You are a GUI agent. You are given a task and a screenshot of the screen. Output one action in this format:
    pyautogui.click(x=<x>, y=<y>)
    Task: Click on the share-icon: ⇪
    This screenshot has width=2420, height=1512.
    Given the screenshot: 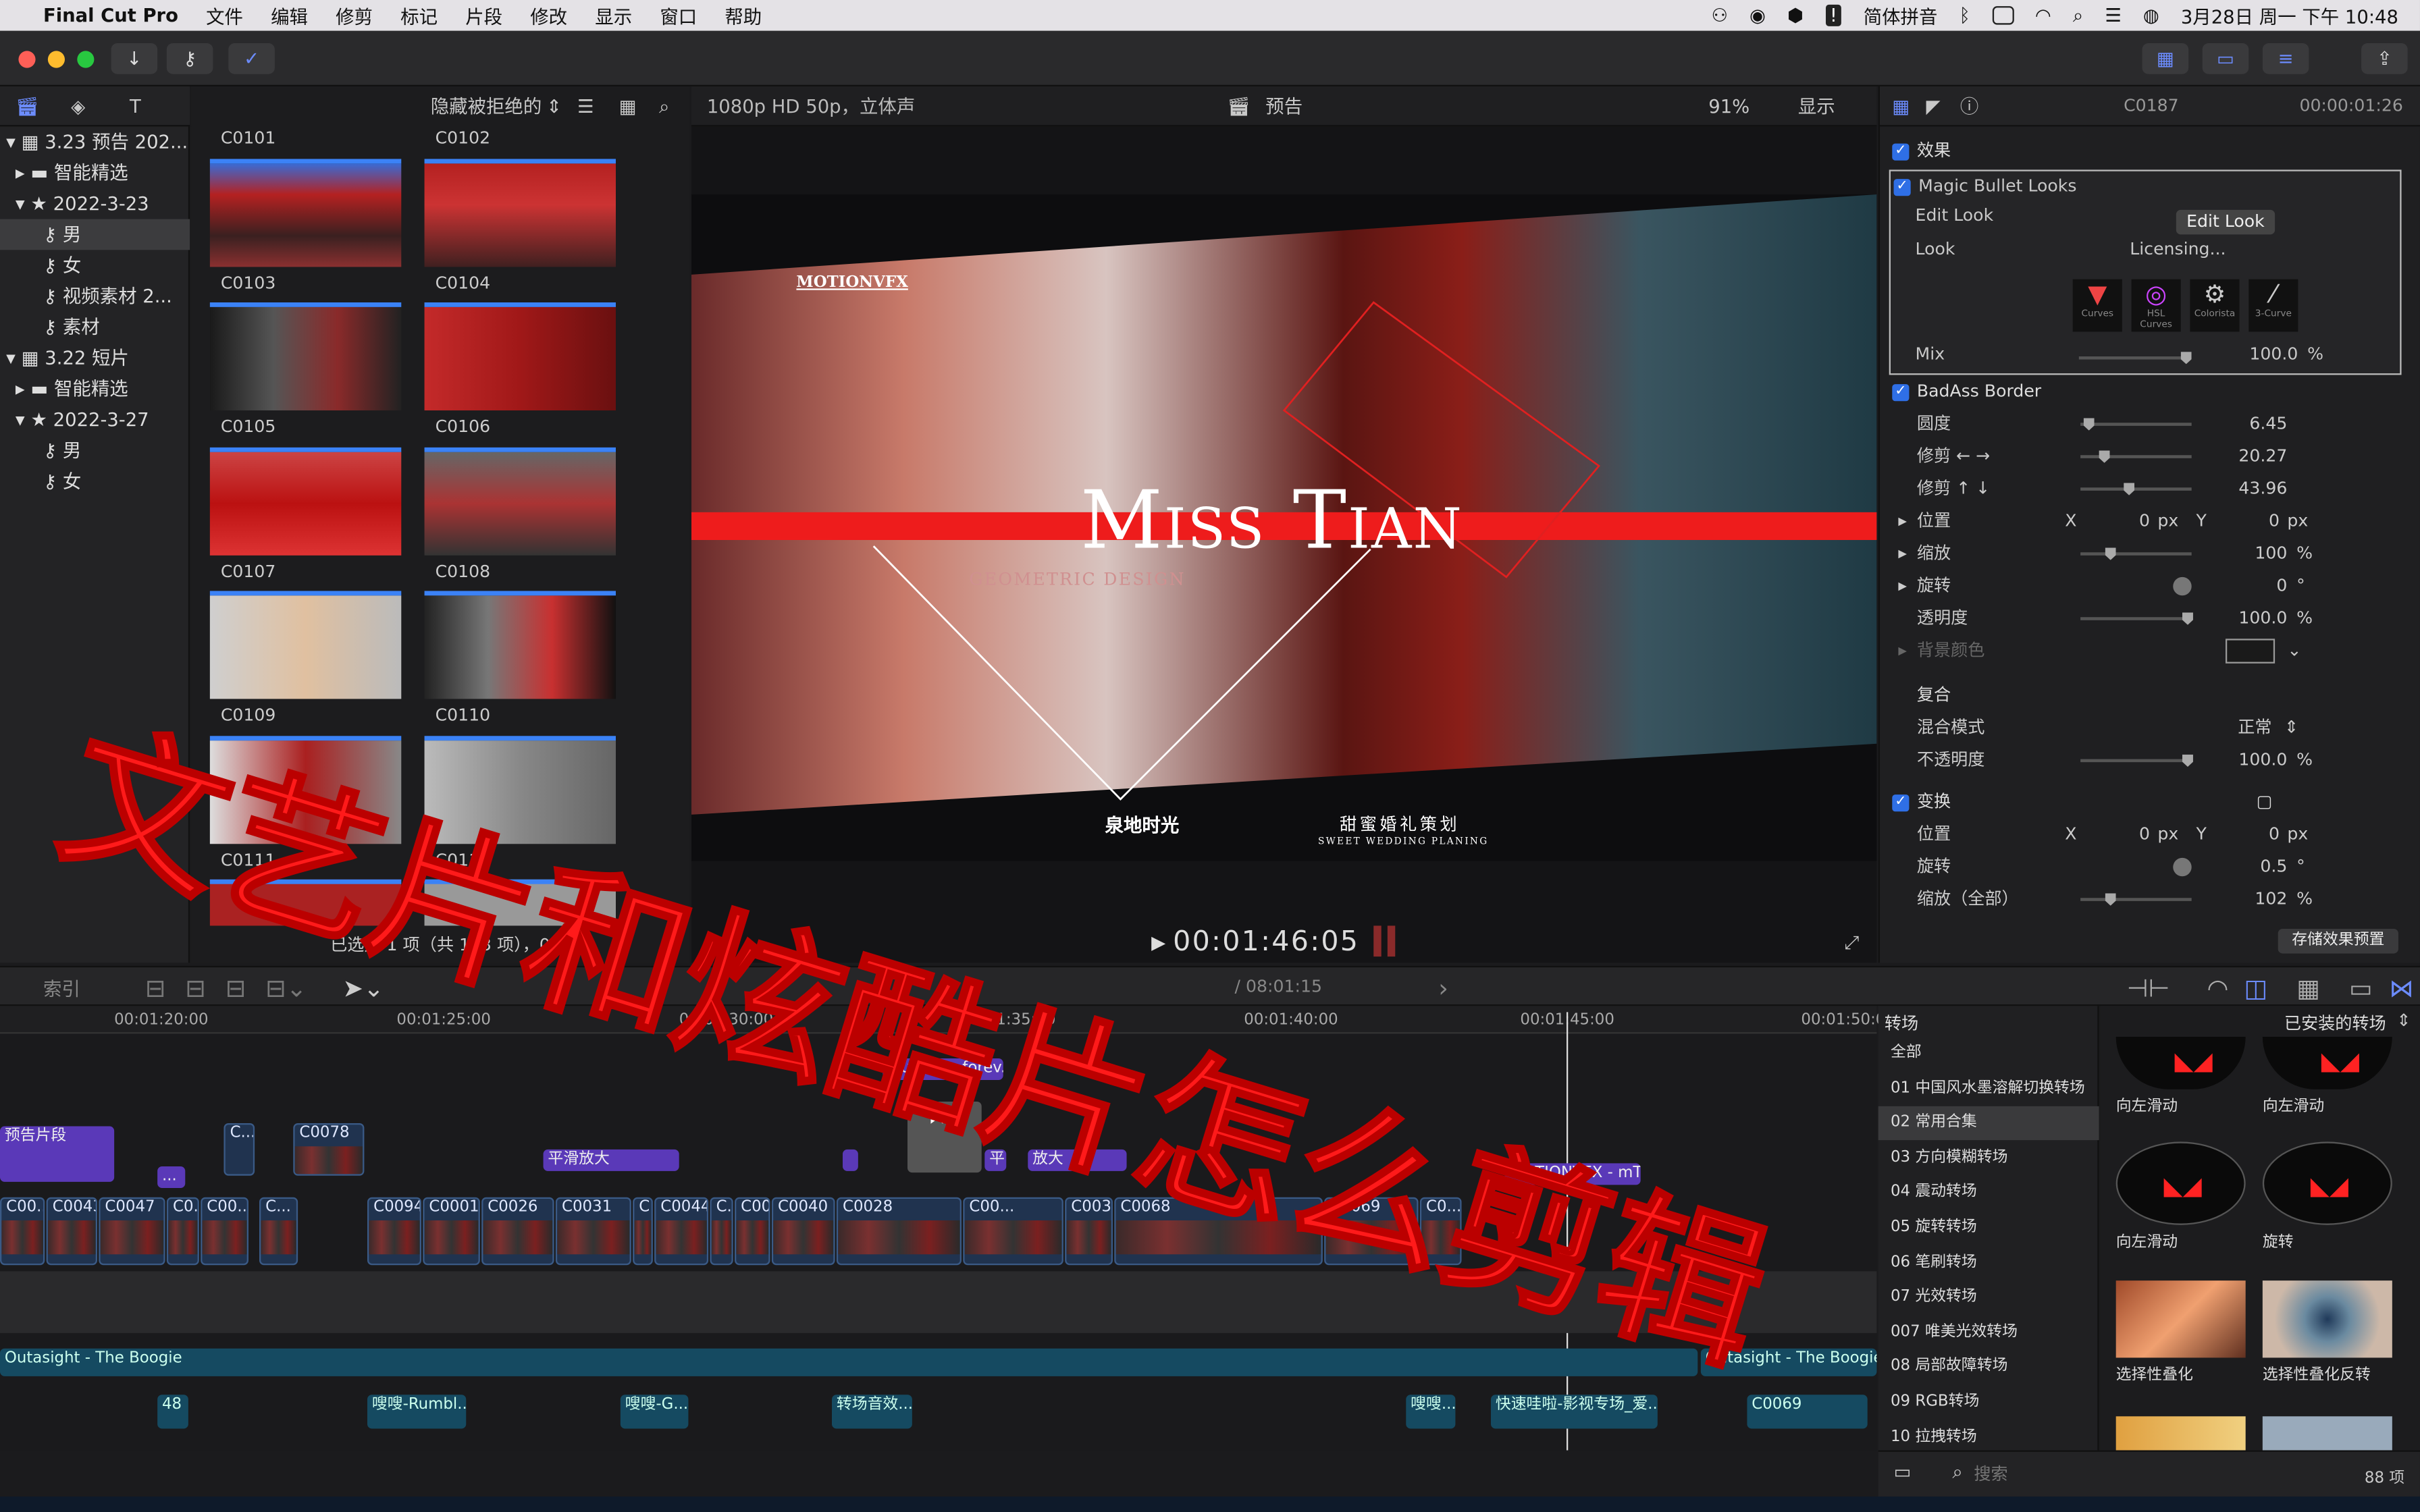 What is the action you would take?
    pyautogui.click(x=2384, y=58)
    